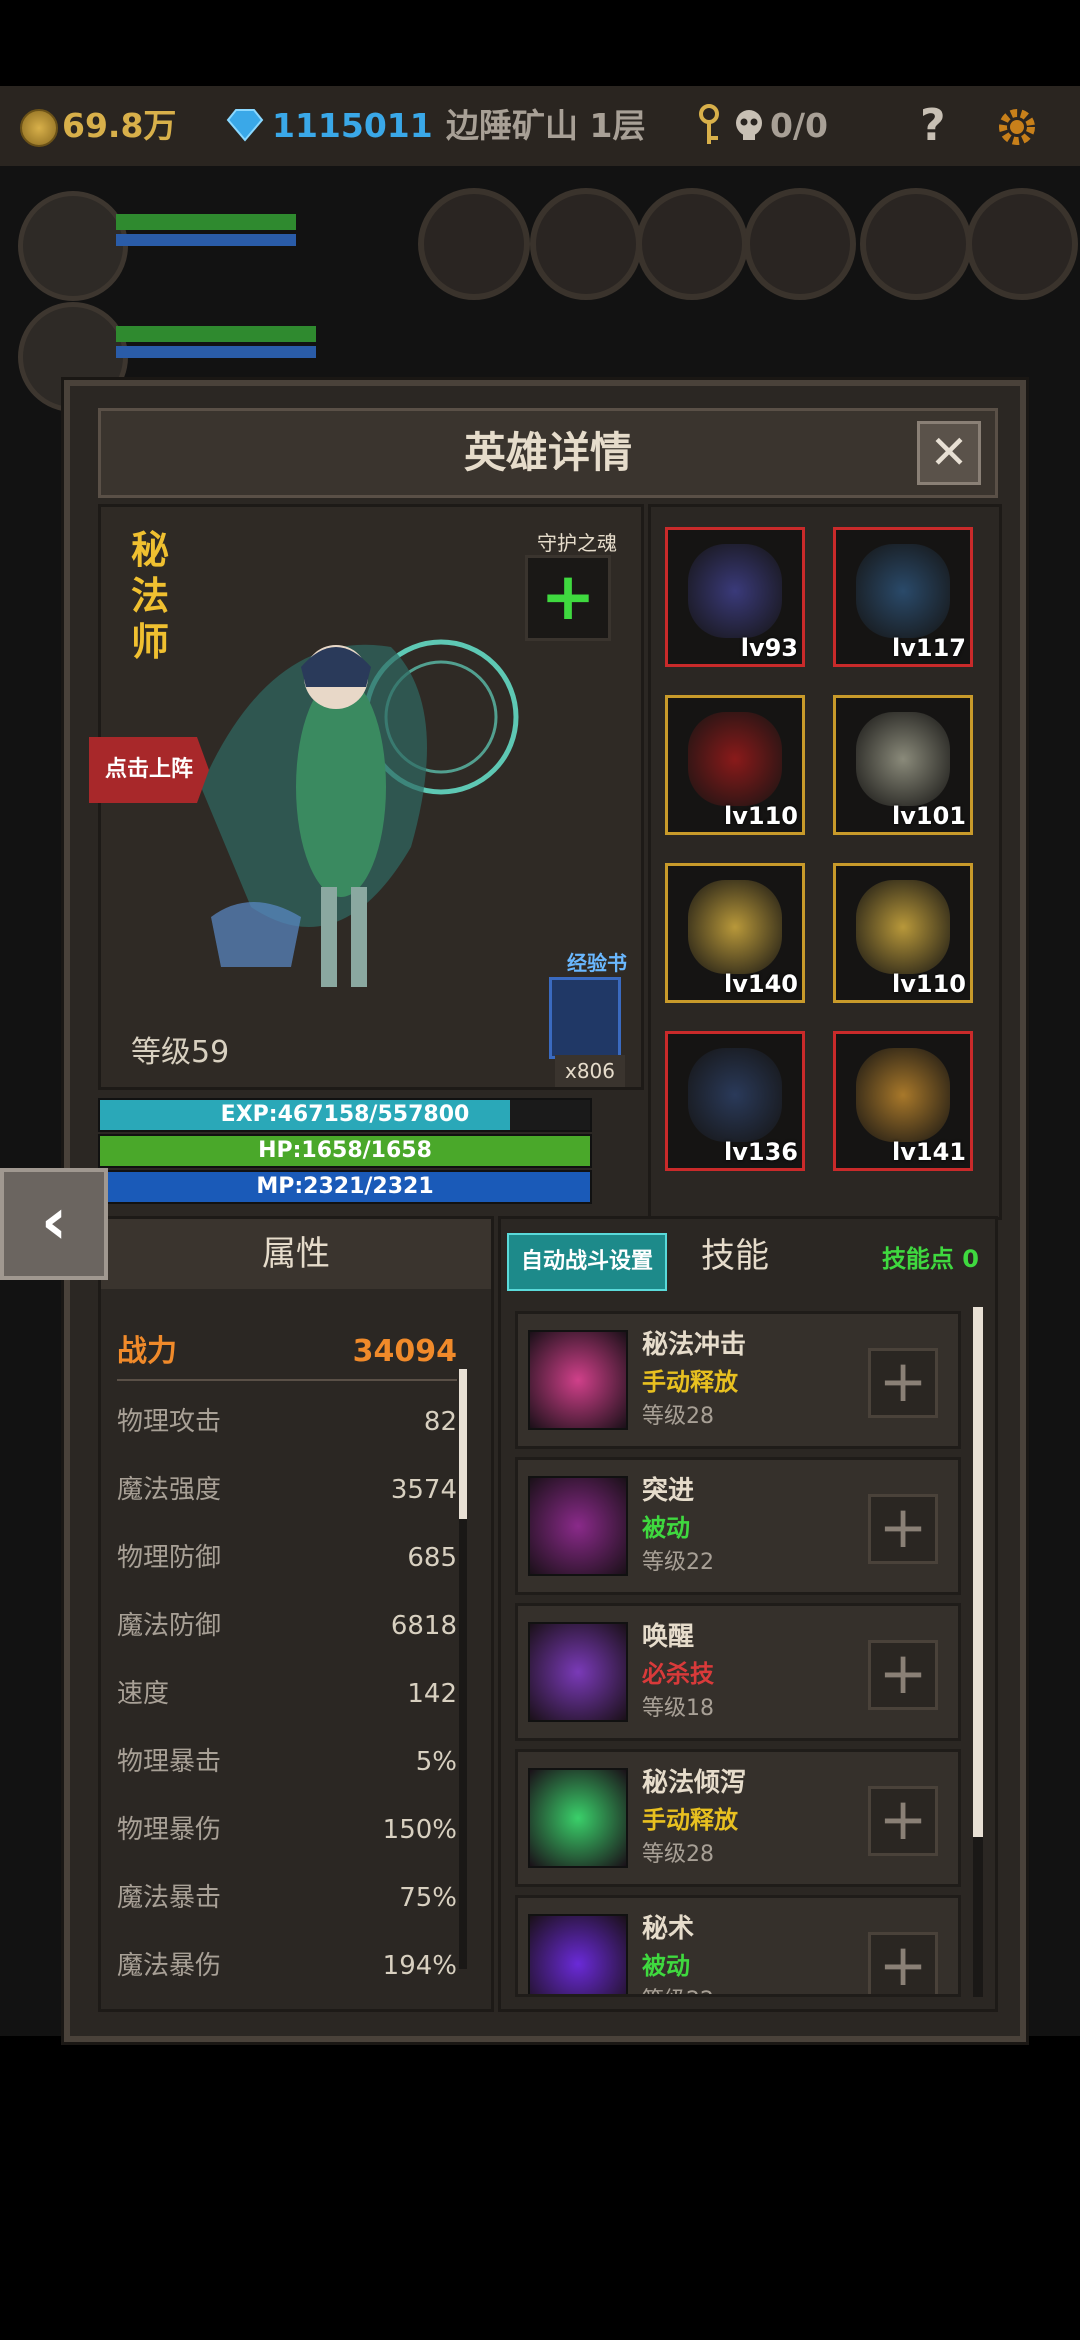 The height and width of the screenshot is (2340, 1080). Describe the element at coordinates (54, 1224) in the screenshot. I see `back-arrow-button: ‹` at that location.